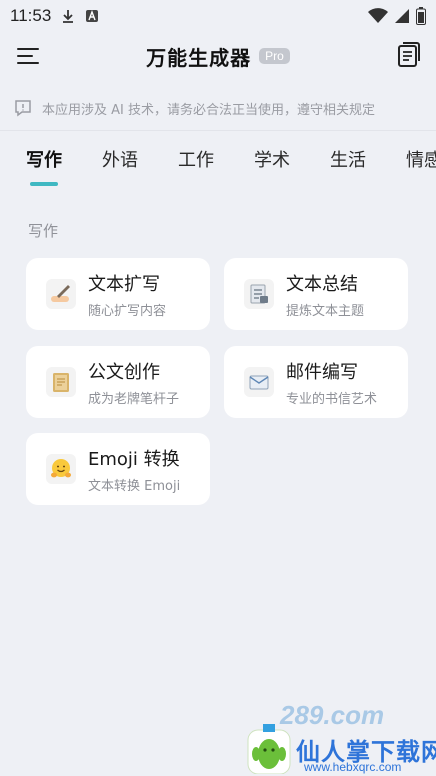  Describe the element at coordinates (325, 311) in the screenshot. I see `tool-desc: 提炼文本主题` at that location.